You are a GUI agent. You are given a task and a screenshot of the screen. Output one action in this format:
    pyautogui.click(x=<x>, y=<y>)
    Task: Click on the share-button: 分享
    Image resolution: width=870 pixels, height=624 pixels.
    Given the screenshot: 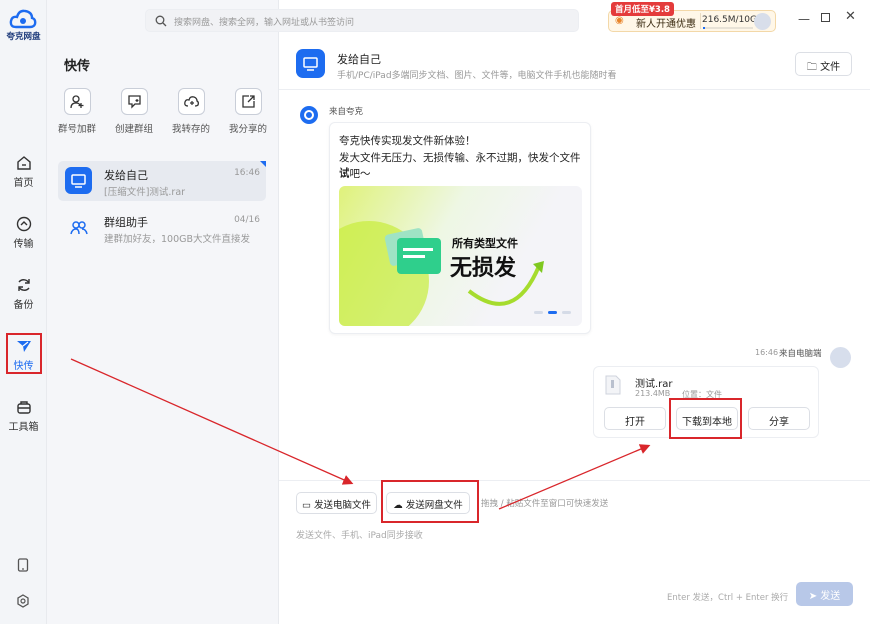 What is the action you would take?
    pyautogui.click(x=779, y=418)
    